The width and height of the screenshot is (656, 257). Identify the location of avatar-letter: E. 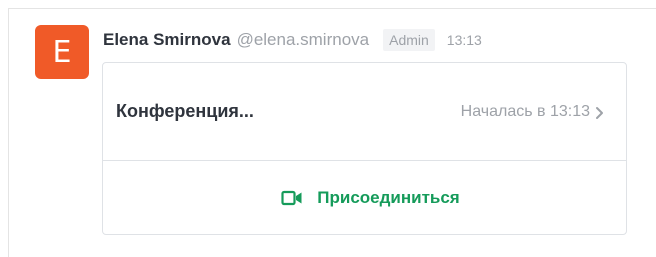
(62, 52).